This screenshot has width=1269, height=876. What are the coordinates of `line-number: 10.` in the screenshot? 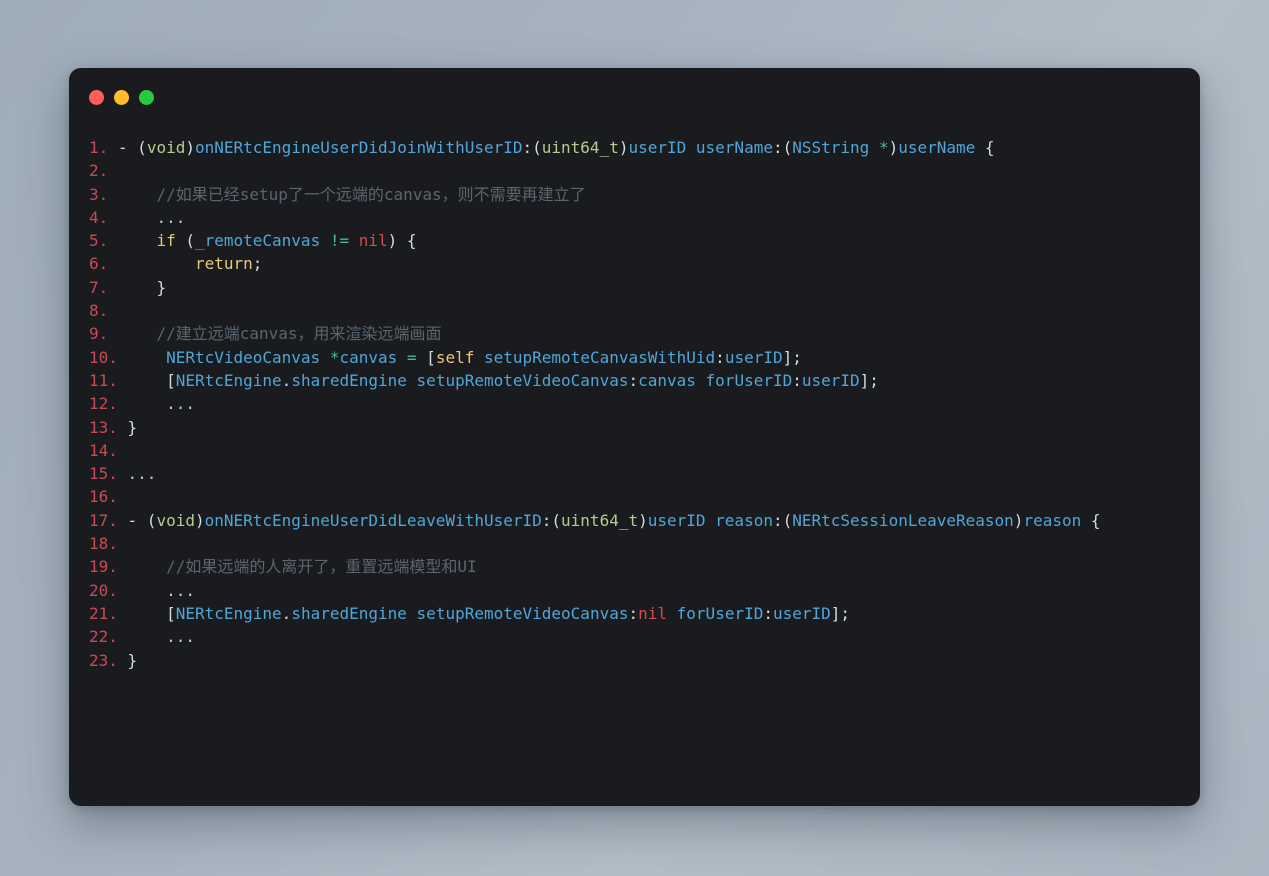 It's located at (108, 357).